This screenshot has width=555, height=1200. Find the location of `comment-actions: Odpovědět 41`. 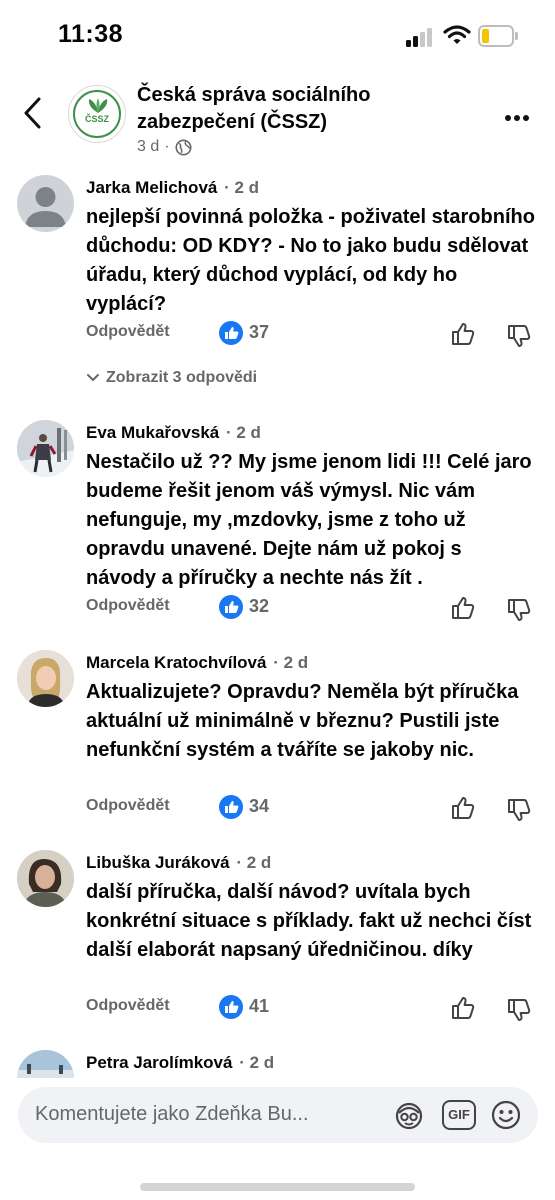

comment-actions: Odpovědět 41 is located at coordinates (311, 1008).